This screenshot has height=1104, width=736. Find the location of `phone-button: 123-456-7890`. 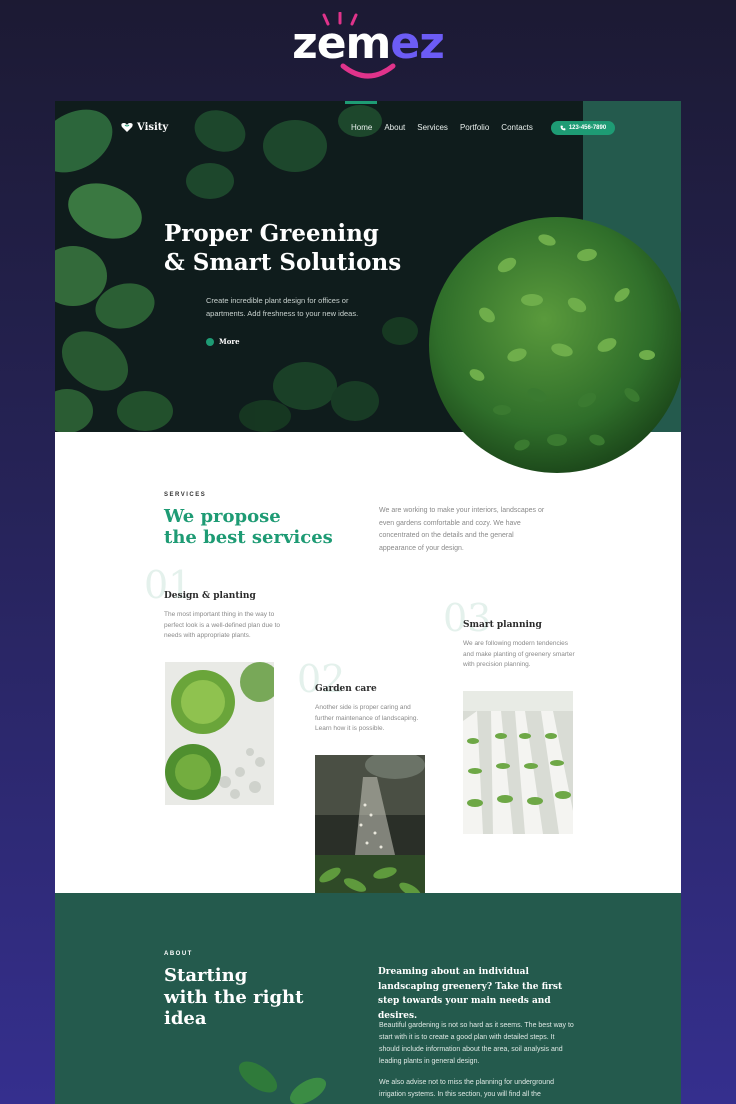

phone-button: 123-456-7890 is located at coordinates (583, 128).